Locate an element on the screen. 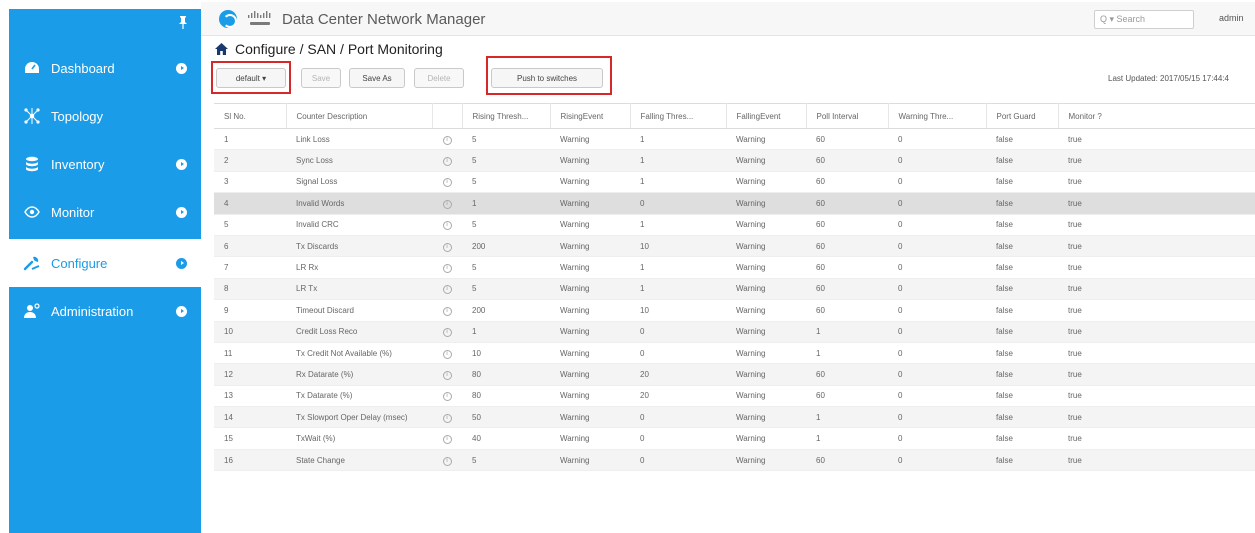 The image size is (1255, 533). delete-button: Delete is located at coordinates (439, 78).